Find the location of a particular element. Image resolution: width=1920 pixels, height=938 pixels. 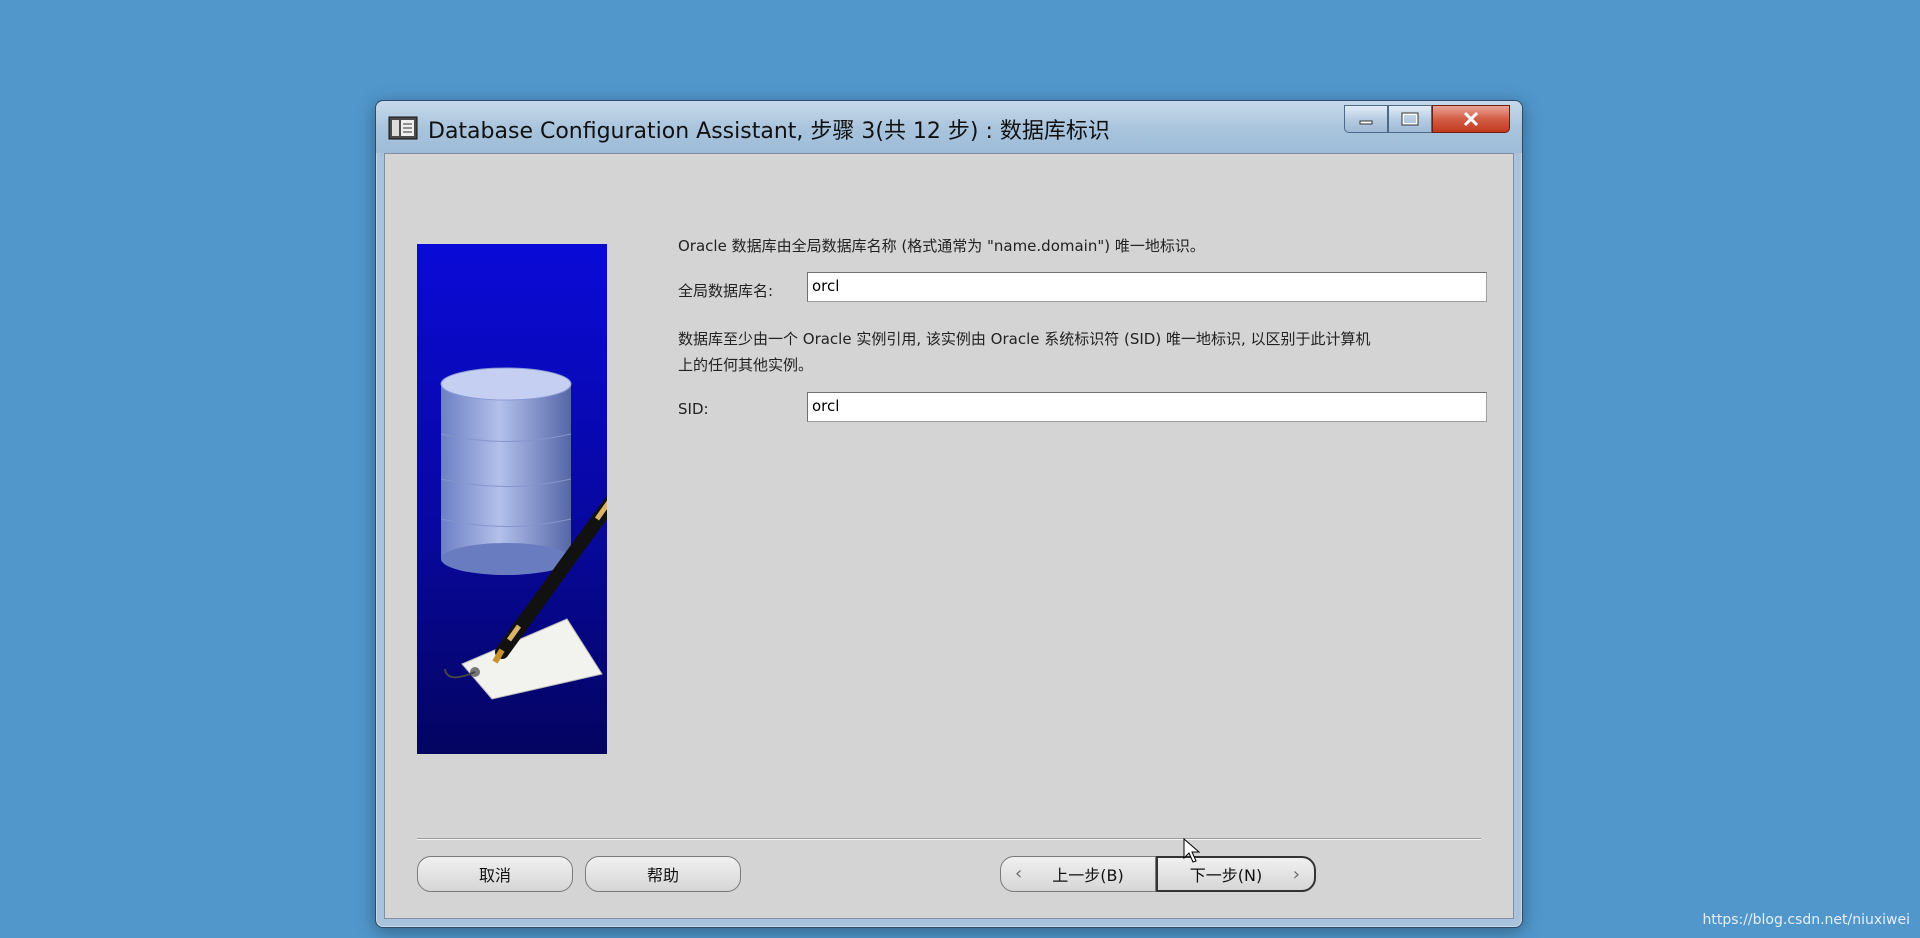

close-button is located at coordinates (1471, 119).